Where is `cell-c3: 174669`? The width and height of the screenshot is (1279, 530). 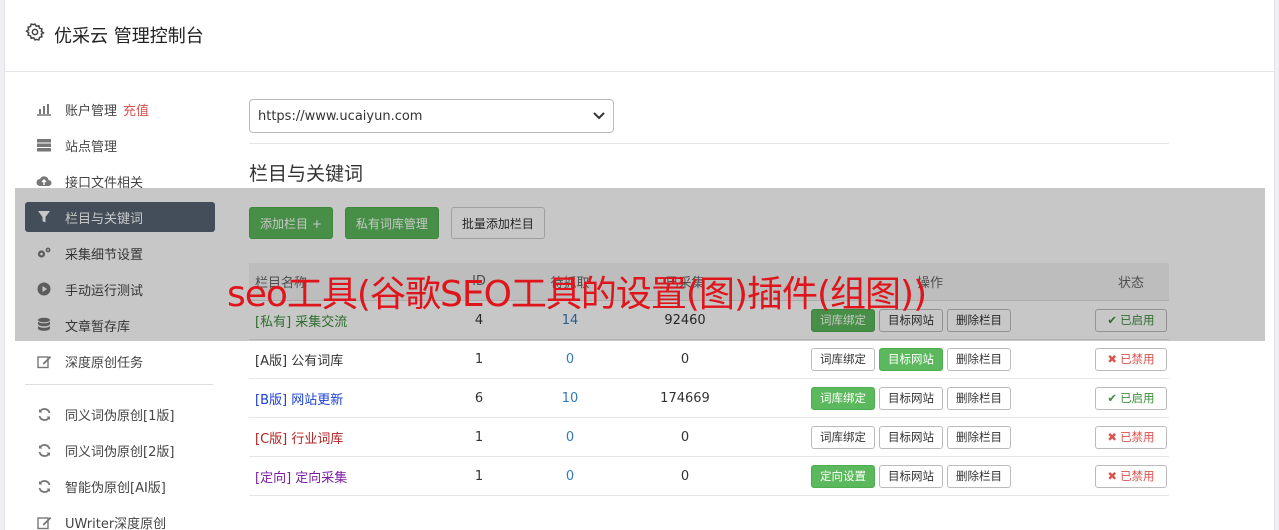 cell-c3: 174669 is located at coordinates (685, 398).